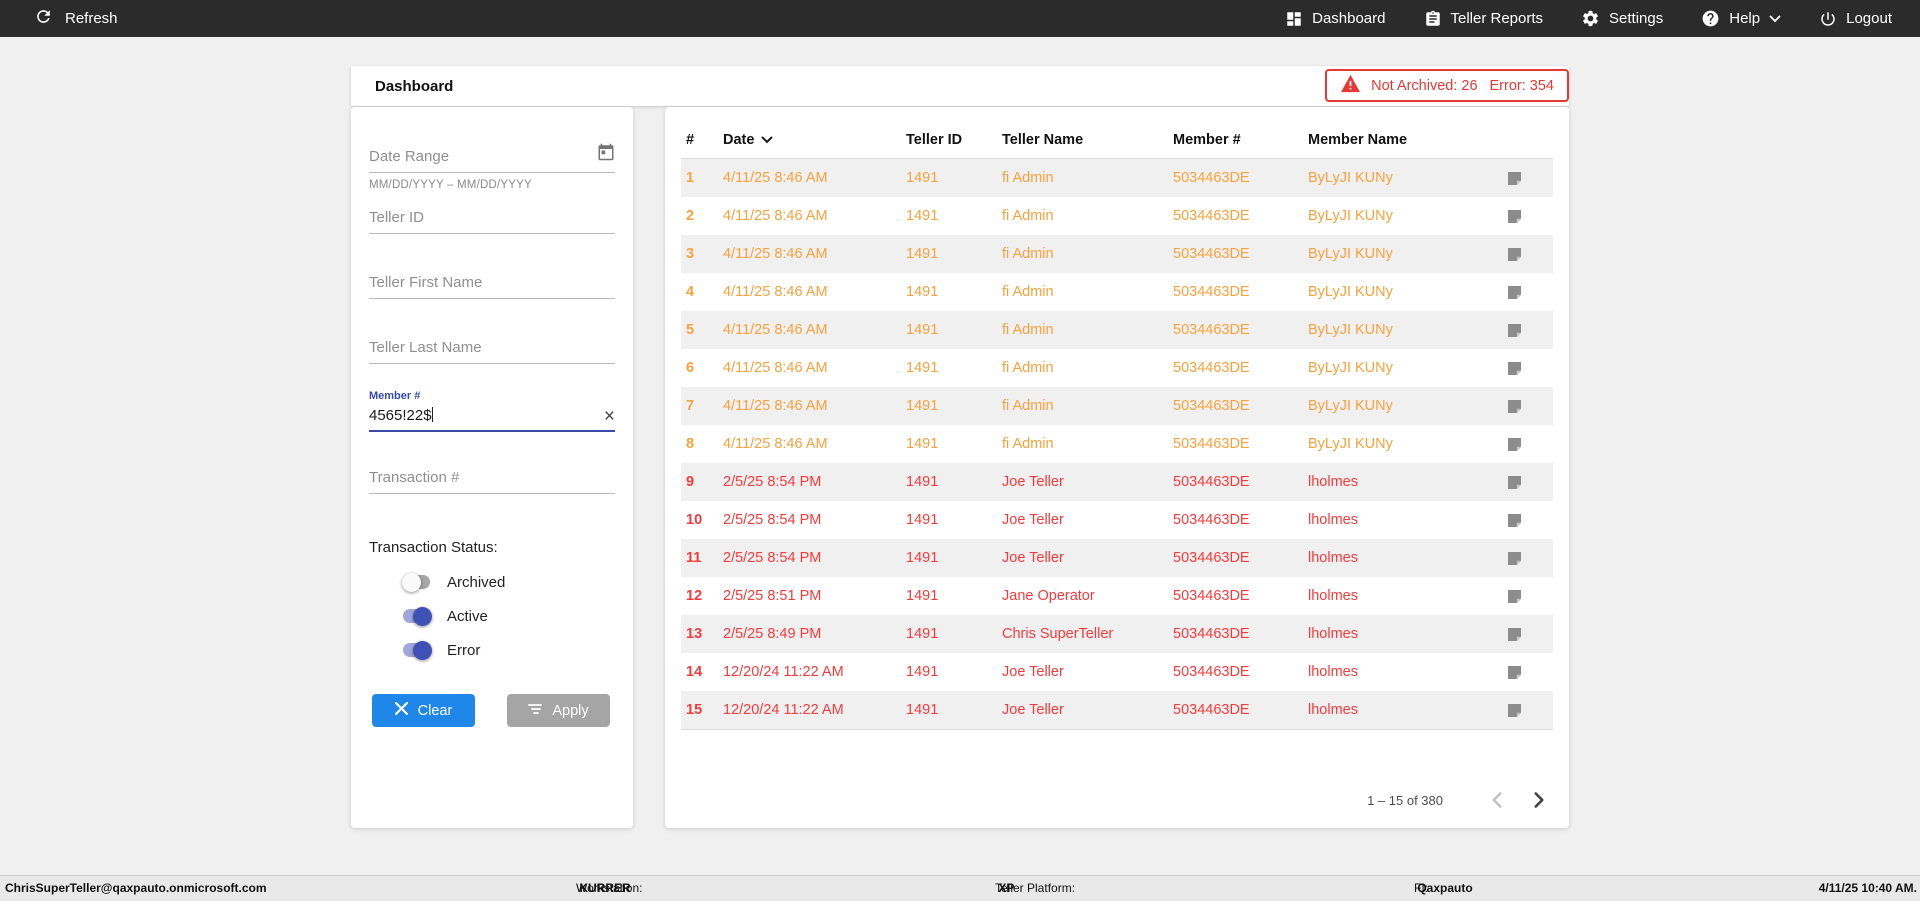 Image resolution: width=1920 pixels, height=901 pixels. What do you see at coordinates (1775, 19) in the screenshot?
I see `chevron-down-icon` at bounding box center [1775, 19].